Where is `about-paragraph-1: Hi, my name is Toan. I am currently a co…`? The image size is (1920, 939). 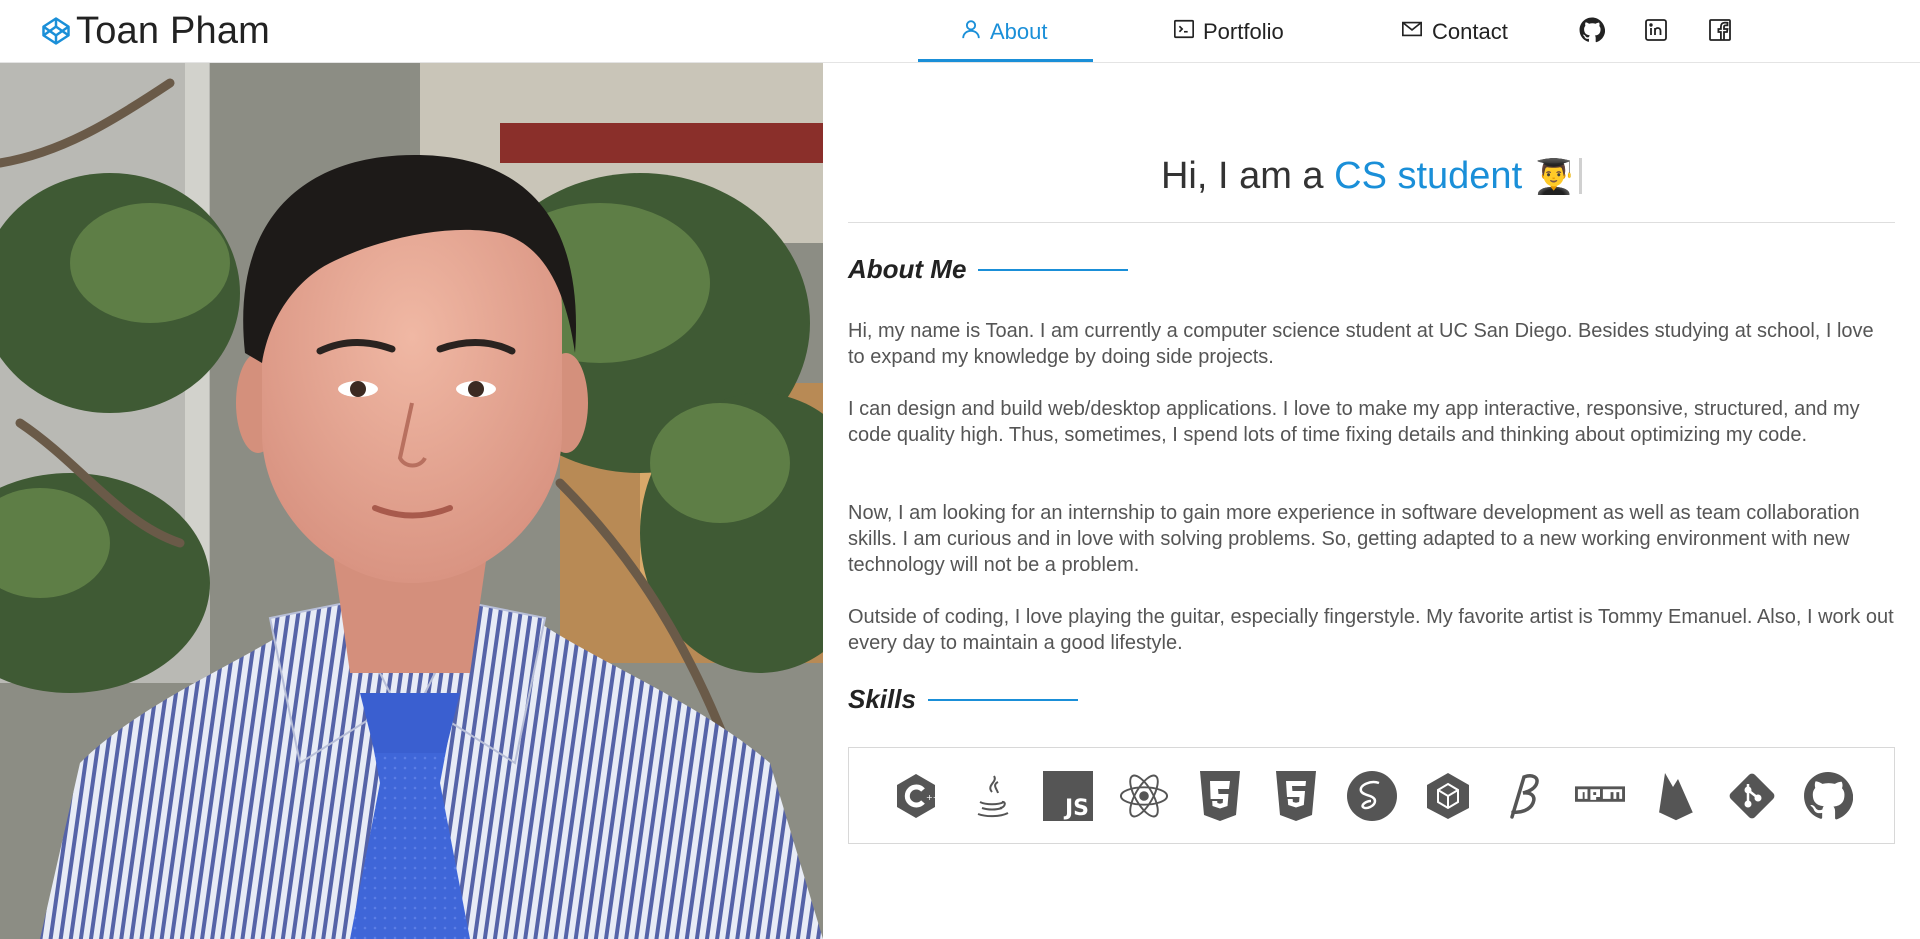 about-paragraph-1: Hi, my name is Toan. I am currently a co… is located at coordinates (1361, 344).